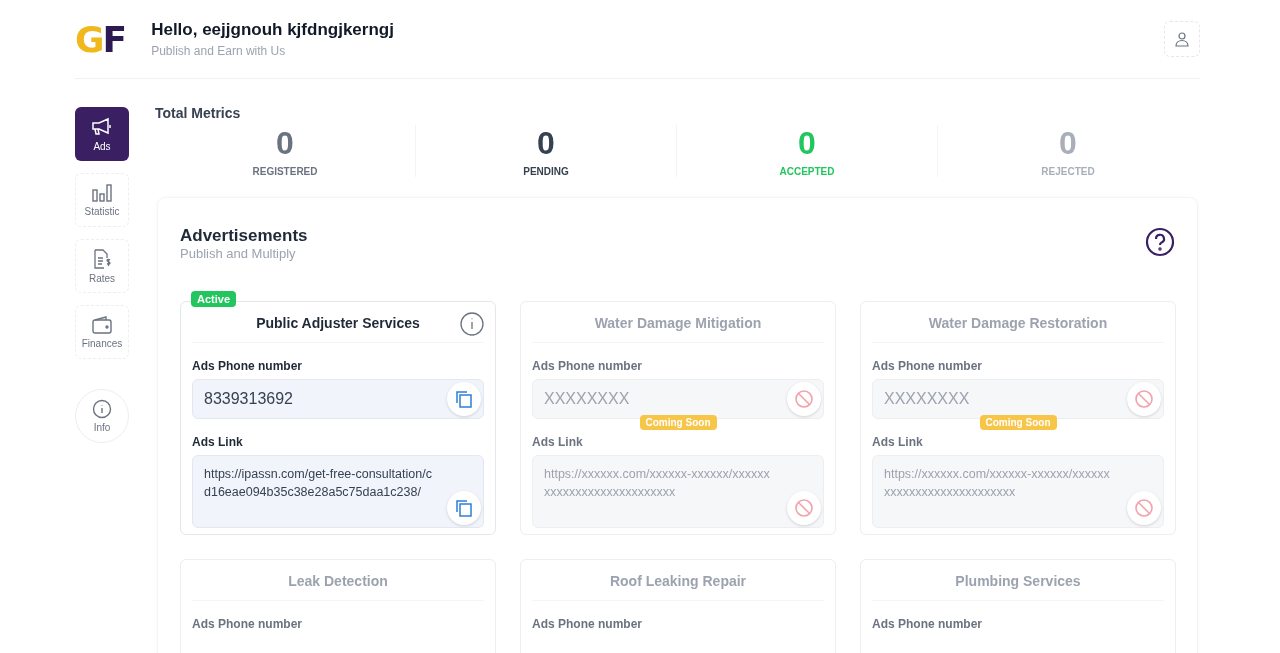 This screenshot has width=1280, height=653. I want to click on card-title: Plumbing Services, so click(1018, 581).